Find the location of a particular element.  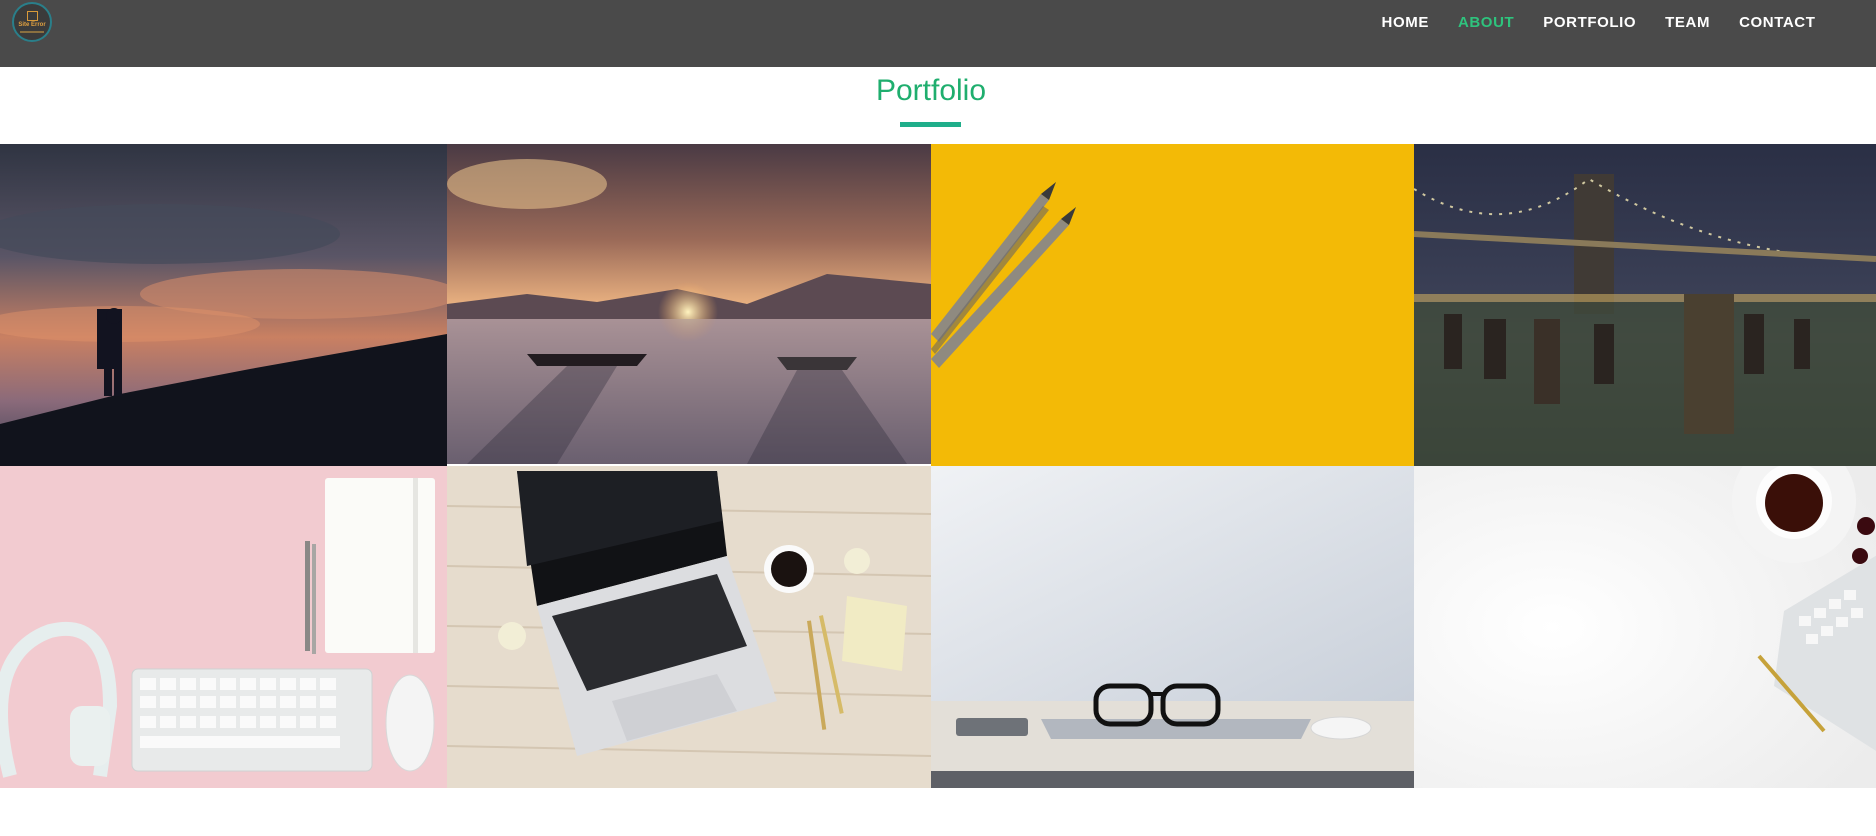

section-title: Portfolio is located at coordinates (931, 90).